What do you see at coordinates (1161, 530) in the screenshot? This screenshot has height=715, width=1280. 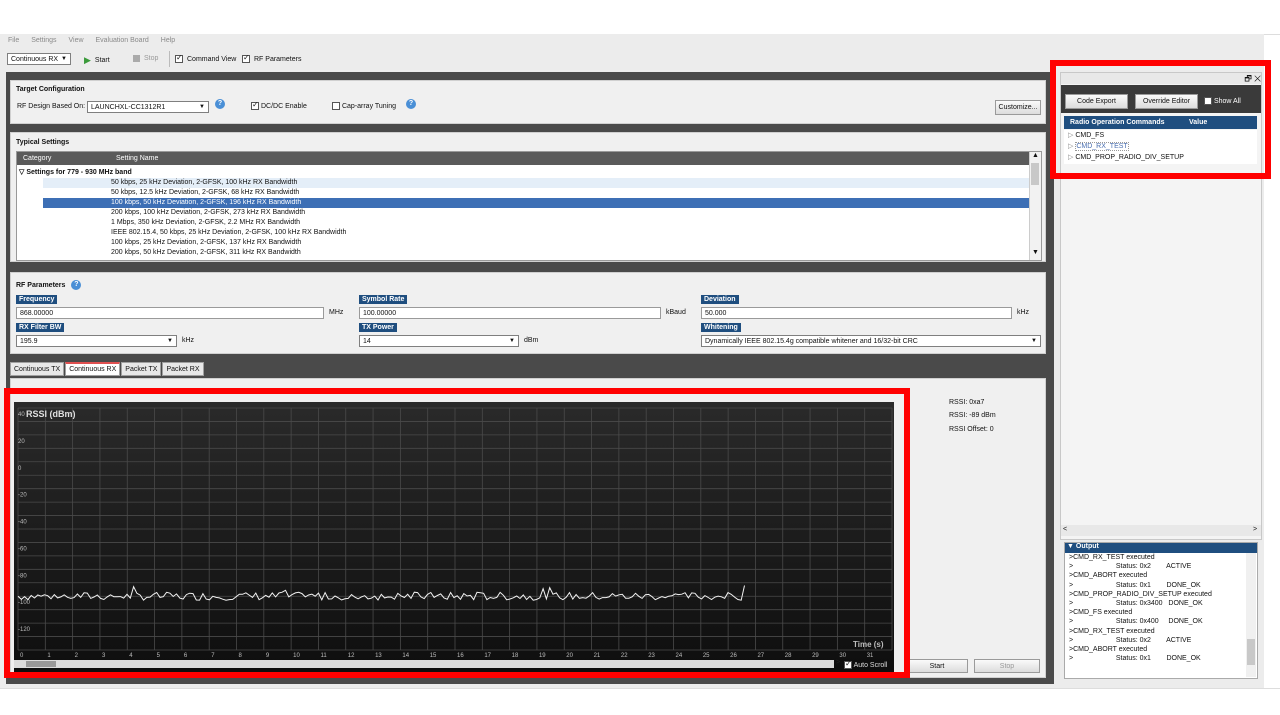 I see `right-pane-hscrollbar: < >` at bounding box center [1161, 530].